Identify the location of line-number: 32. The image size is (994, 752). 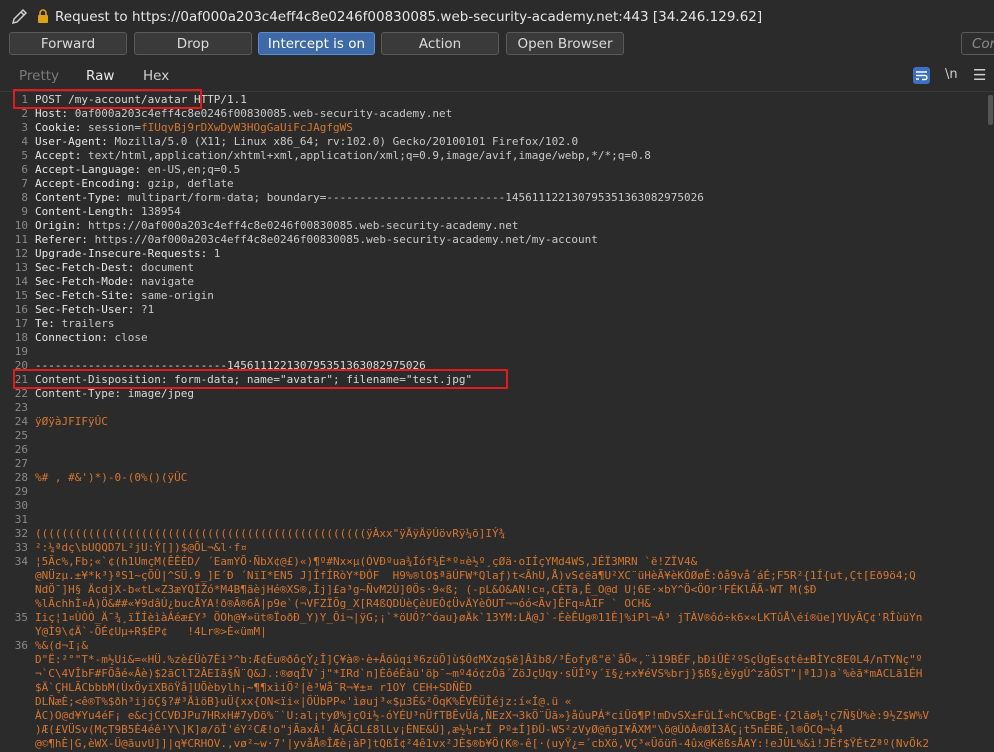
(21, 533).